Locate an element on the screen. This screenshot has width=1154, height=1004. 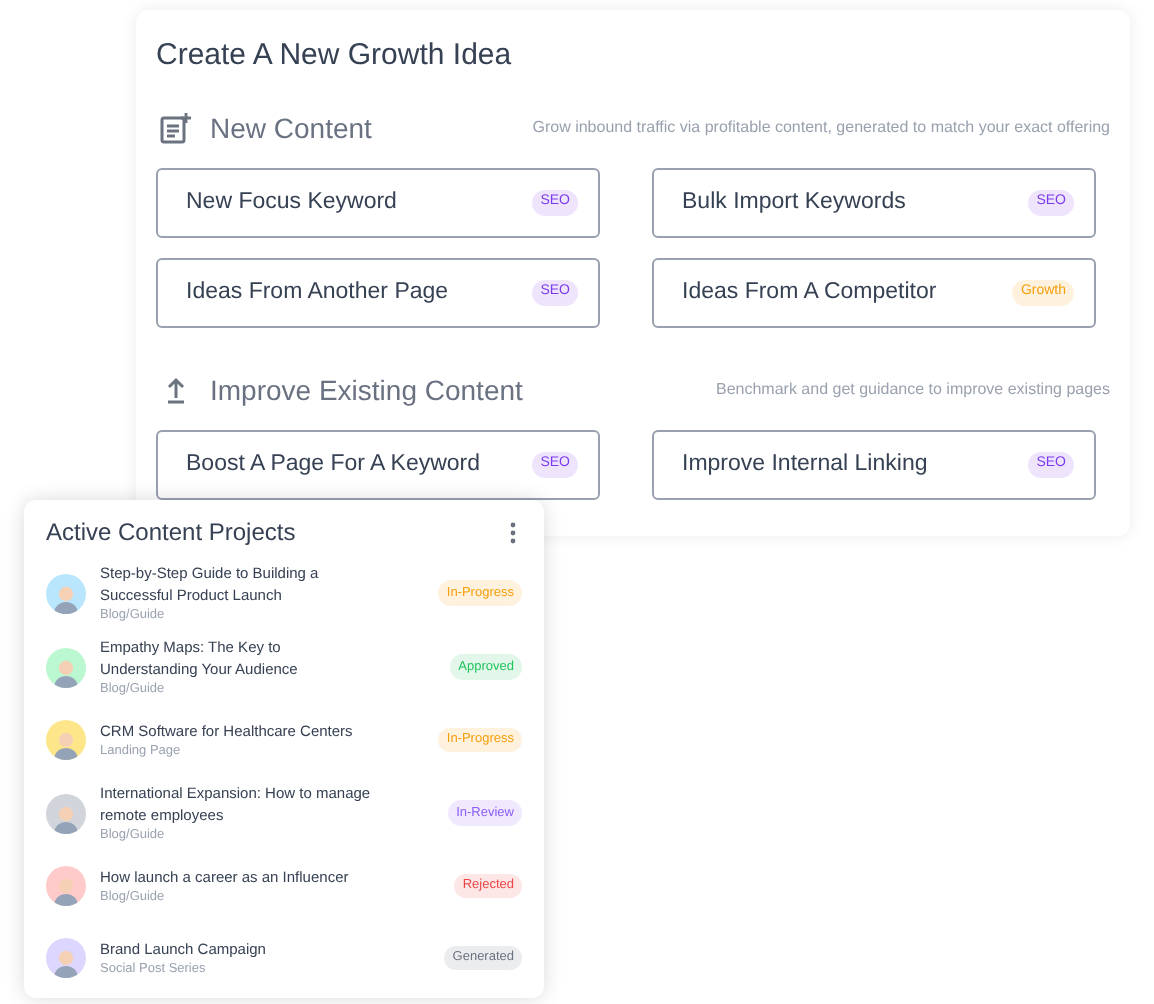
upload-arrow-icon is located at coordinates (176, 390).